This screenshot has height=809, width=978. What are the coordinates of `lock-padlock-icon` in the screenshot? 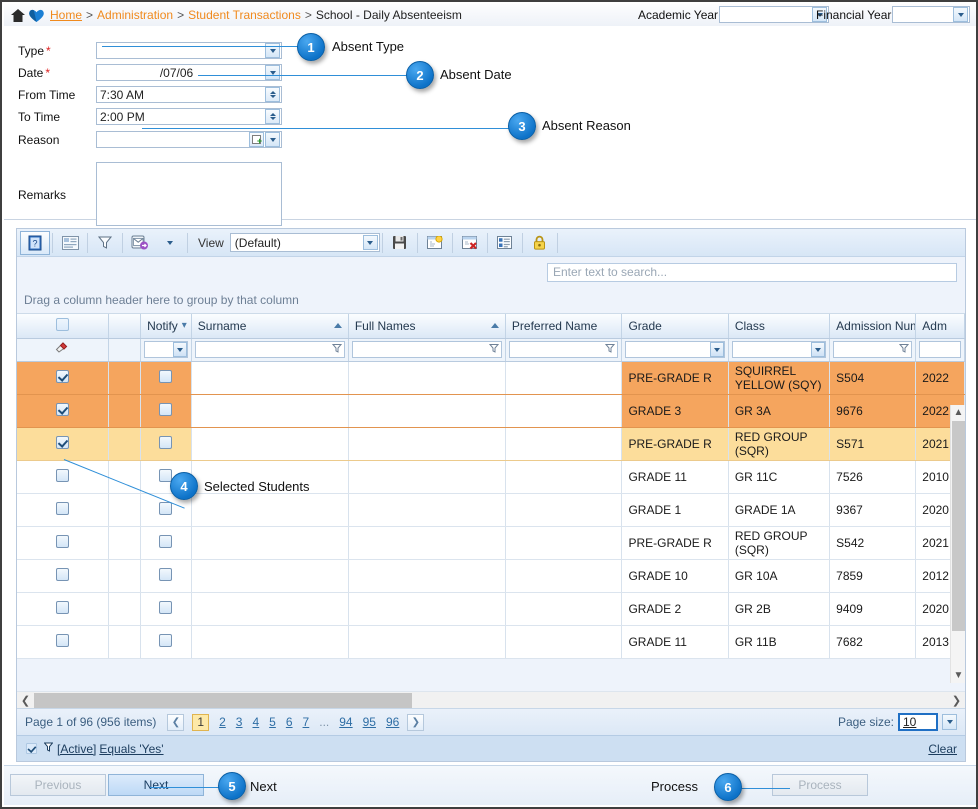 It's located at (540, 243).